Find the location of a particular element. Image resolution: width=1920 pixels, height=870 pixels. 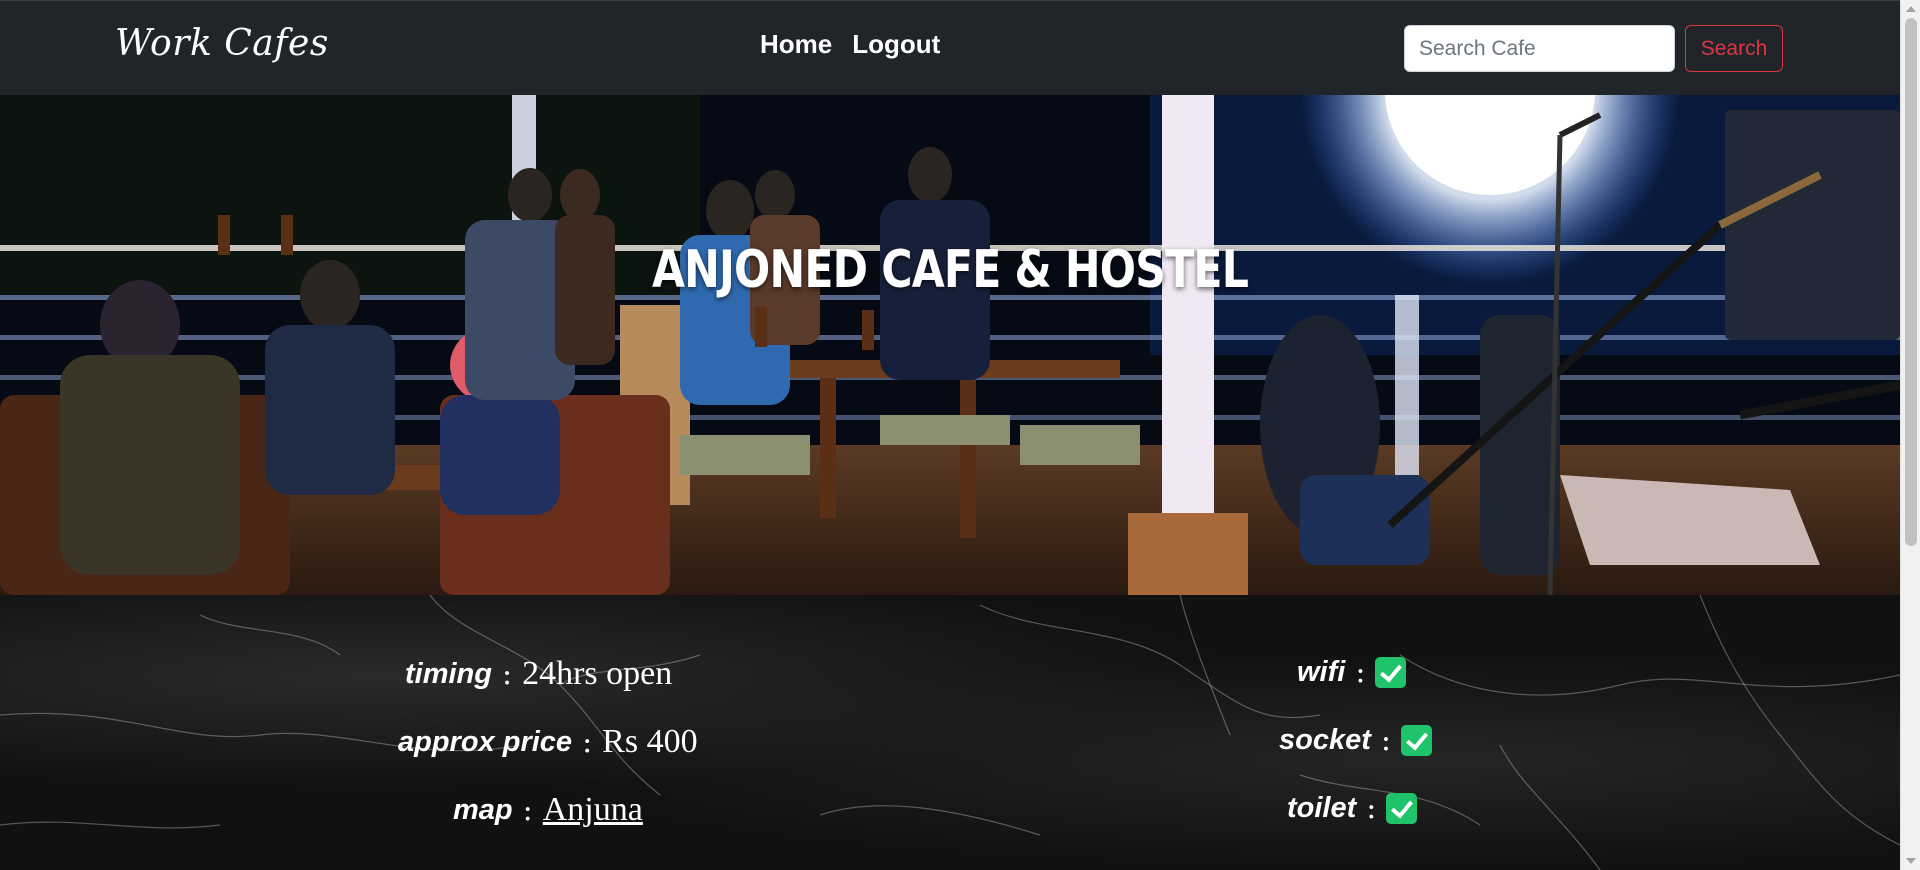

wifi-row: wifi : is located at coordinates (1352, 672).